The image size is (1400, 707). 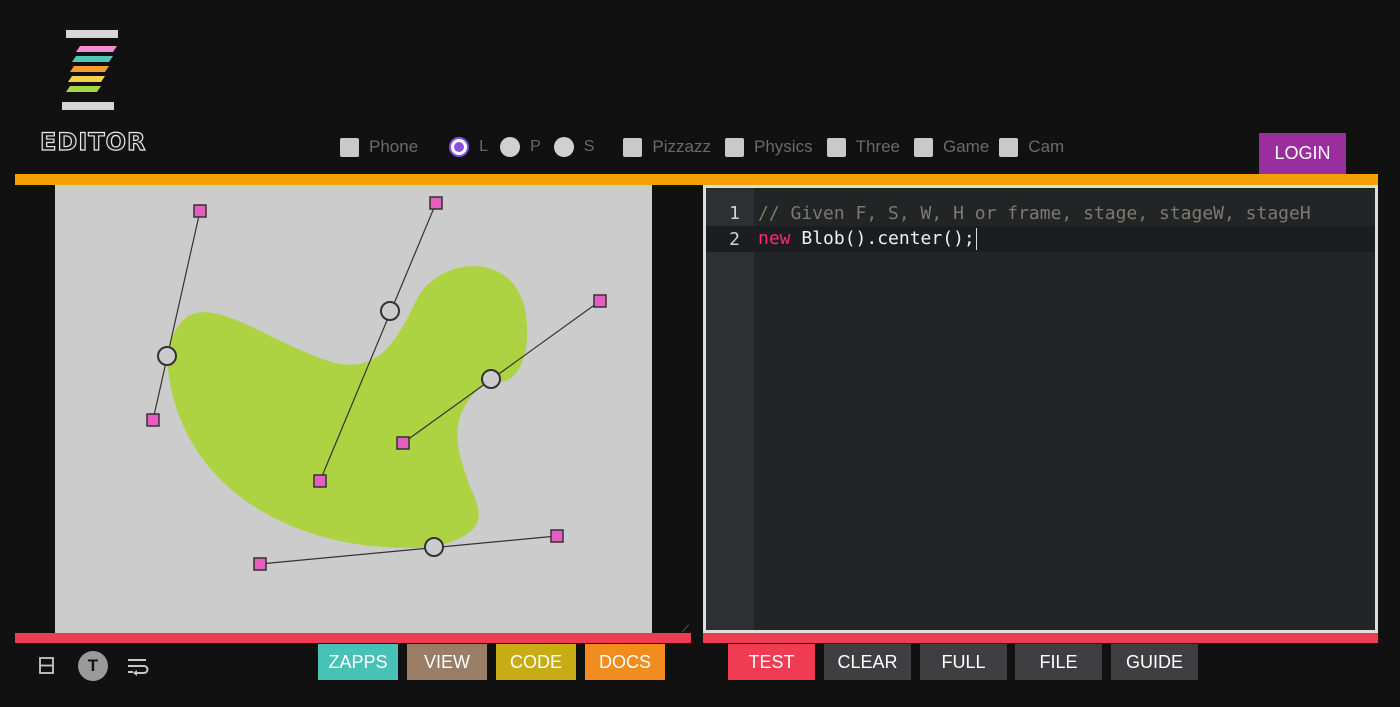 What do you see at coordinates (353, 638) in the screenshot?
I see `left-accent-bar` at bounding box center [353, 638].